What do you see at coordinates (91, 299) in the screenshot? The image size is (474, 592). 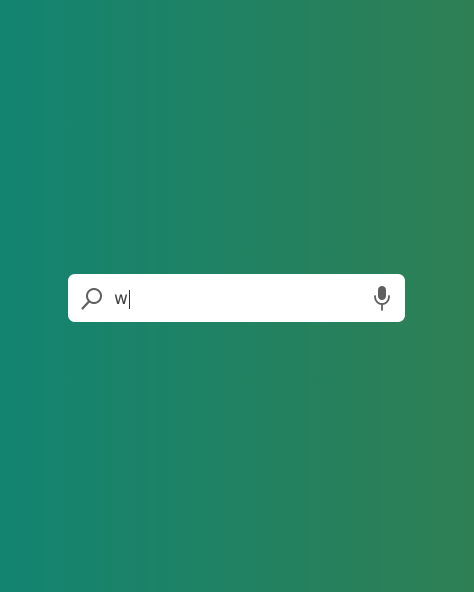 I see `search-icon` at bounding box center [91, 299].